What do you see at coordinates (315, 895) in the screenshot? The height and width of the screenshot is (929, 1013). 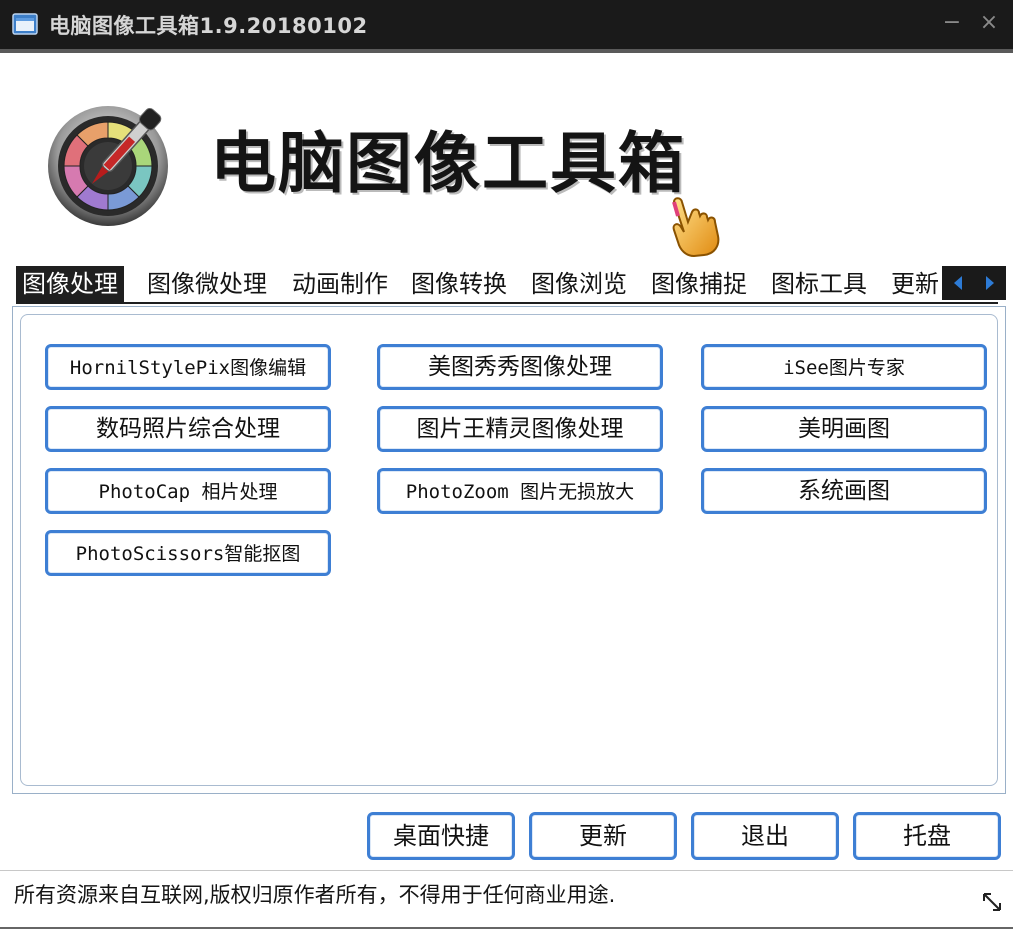 I see `status-text: 所有资源来自互联网,版权归原作者所有，不得用于任何商业用途.` at bounding box center [315, 895].